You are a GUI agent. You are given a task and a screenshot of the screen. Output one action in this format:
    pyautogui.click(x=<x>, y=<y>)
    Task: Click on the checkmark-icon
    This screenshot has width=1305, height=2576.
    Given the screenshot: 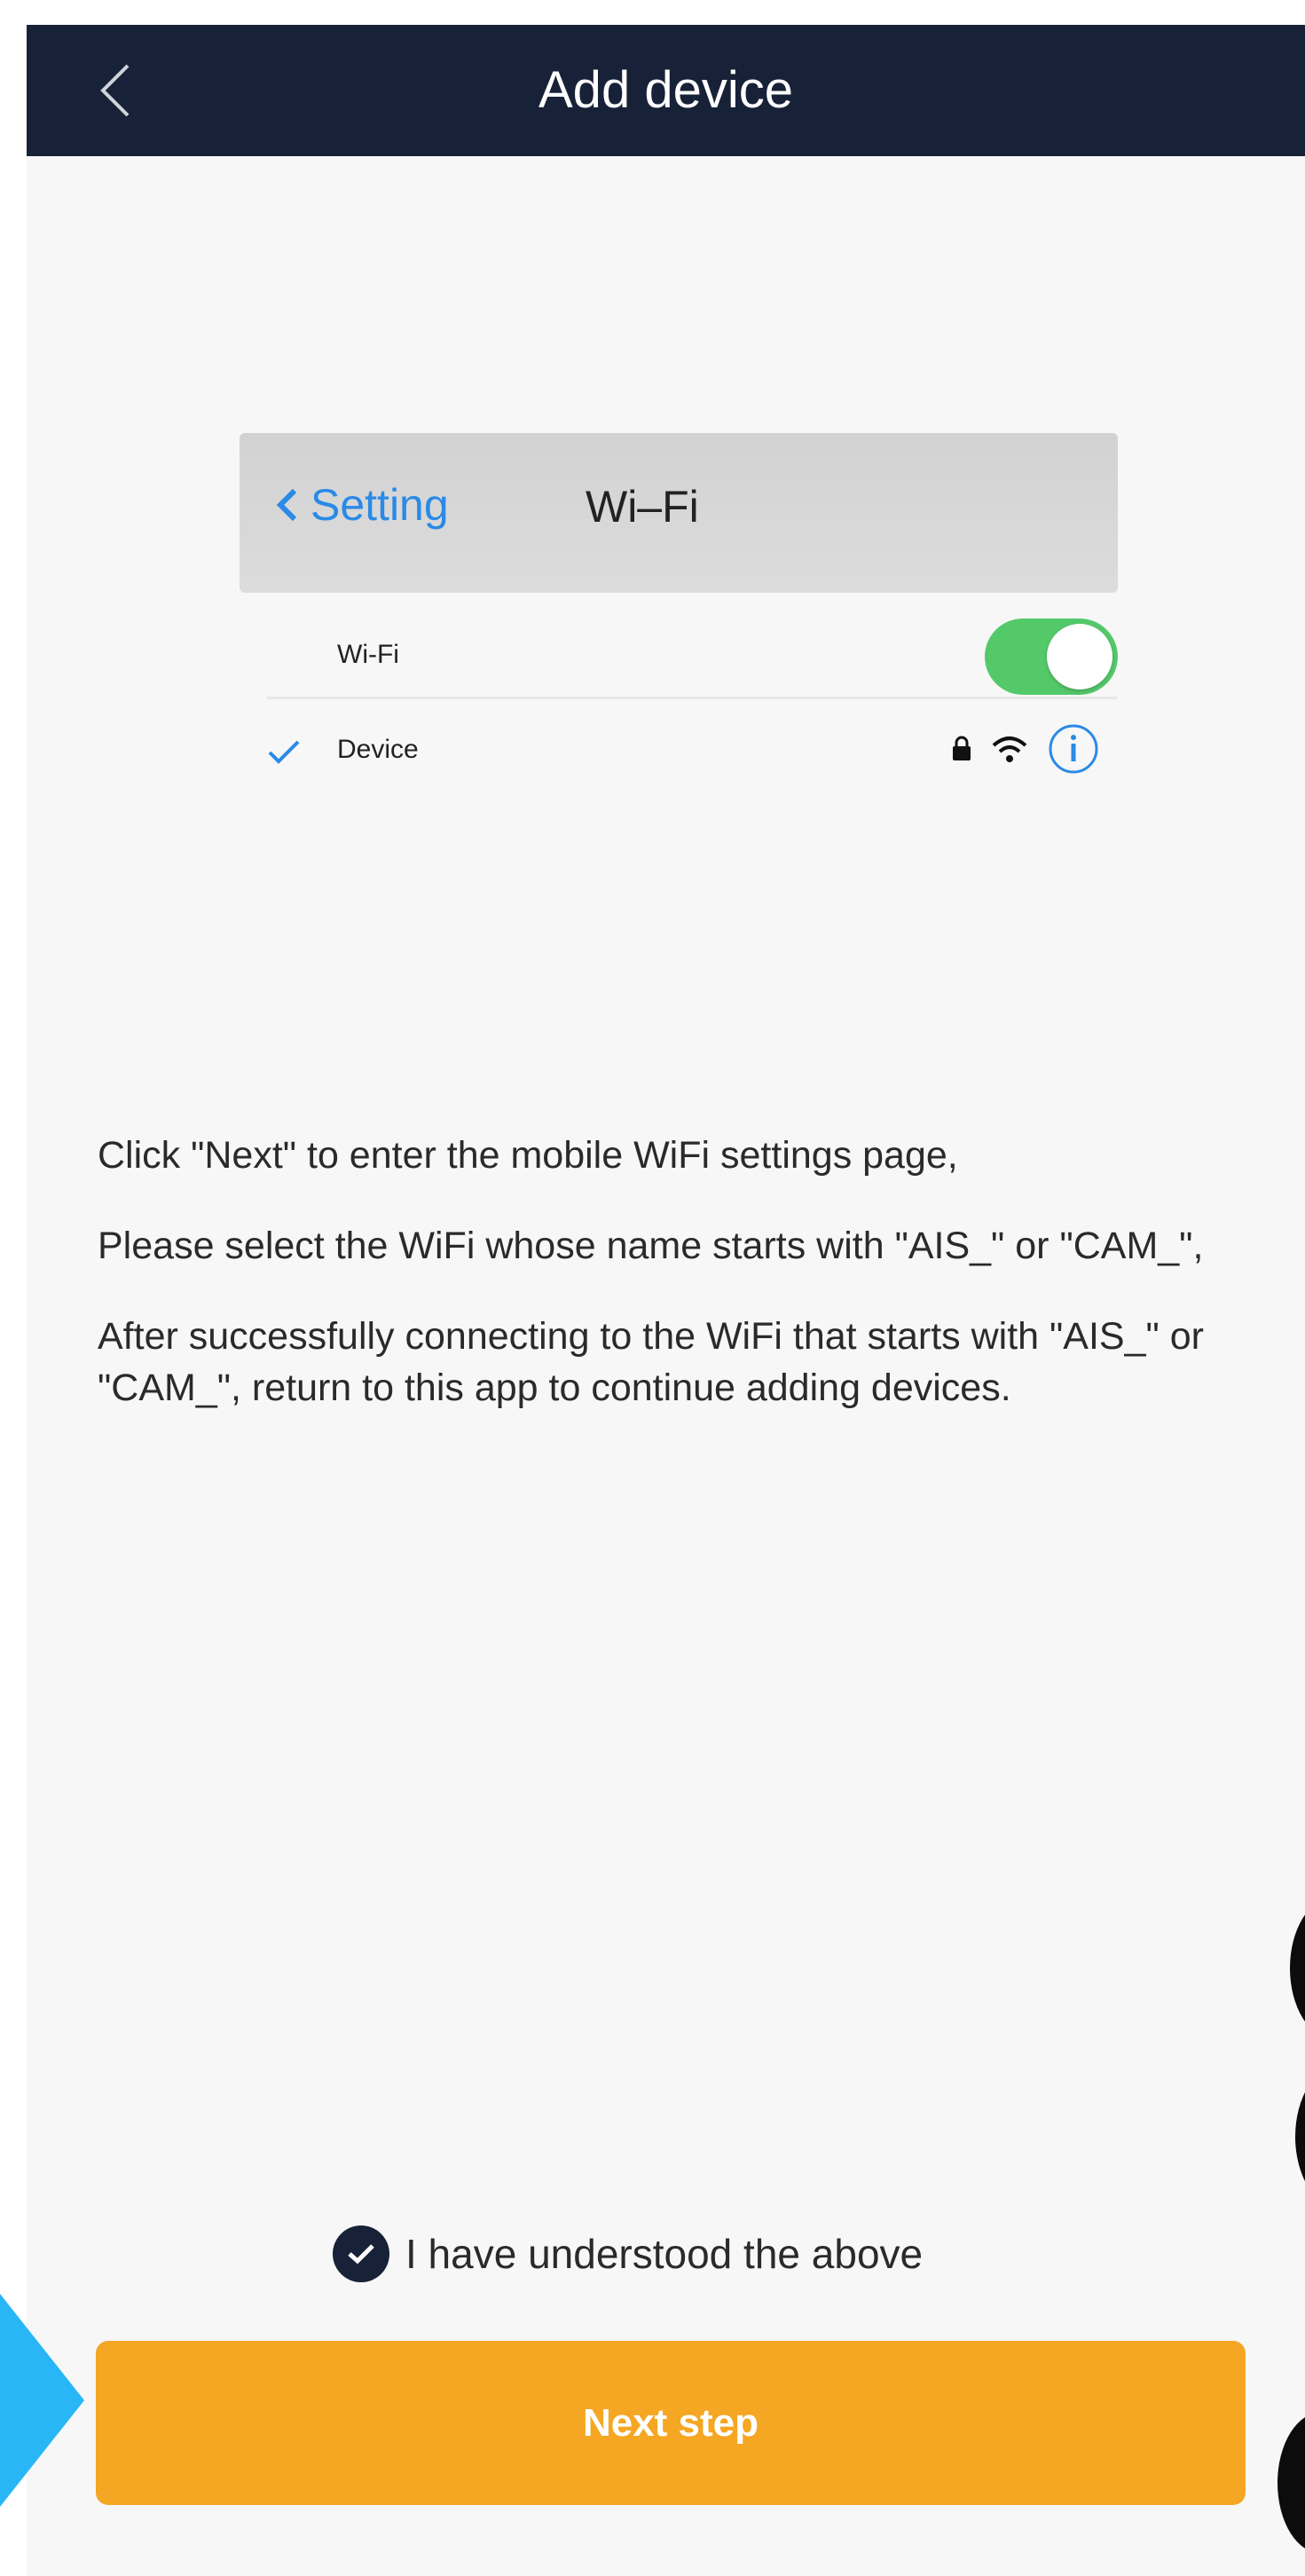 What is the action you would take?
    pyautogui.click(x=284, y=752)
    